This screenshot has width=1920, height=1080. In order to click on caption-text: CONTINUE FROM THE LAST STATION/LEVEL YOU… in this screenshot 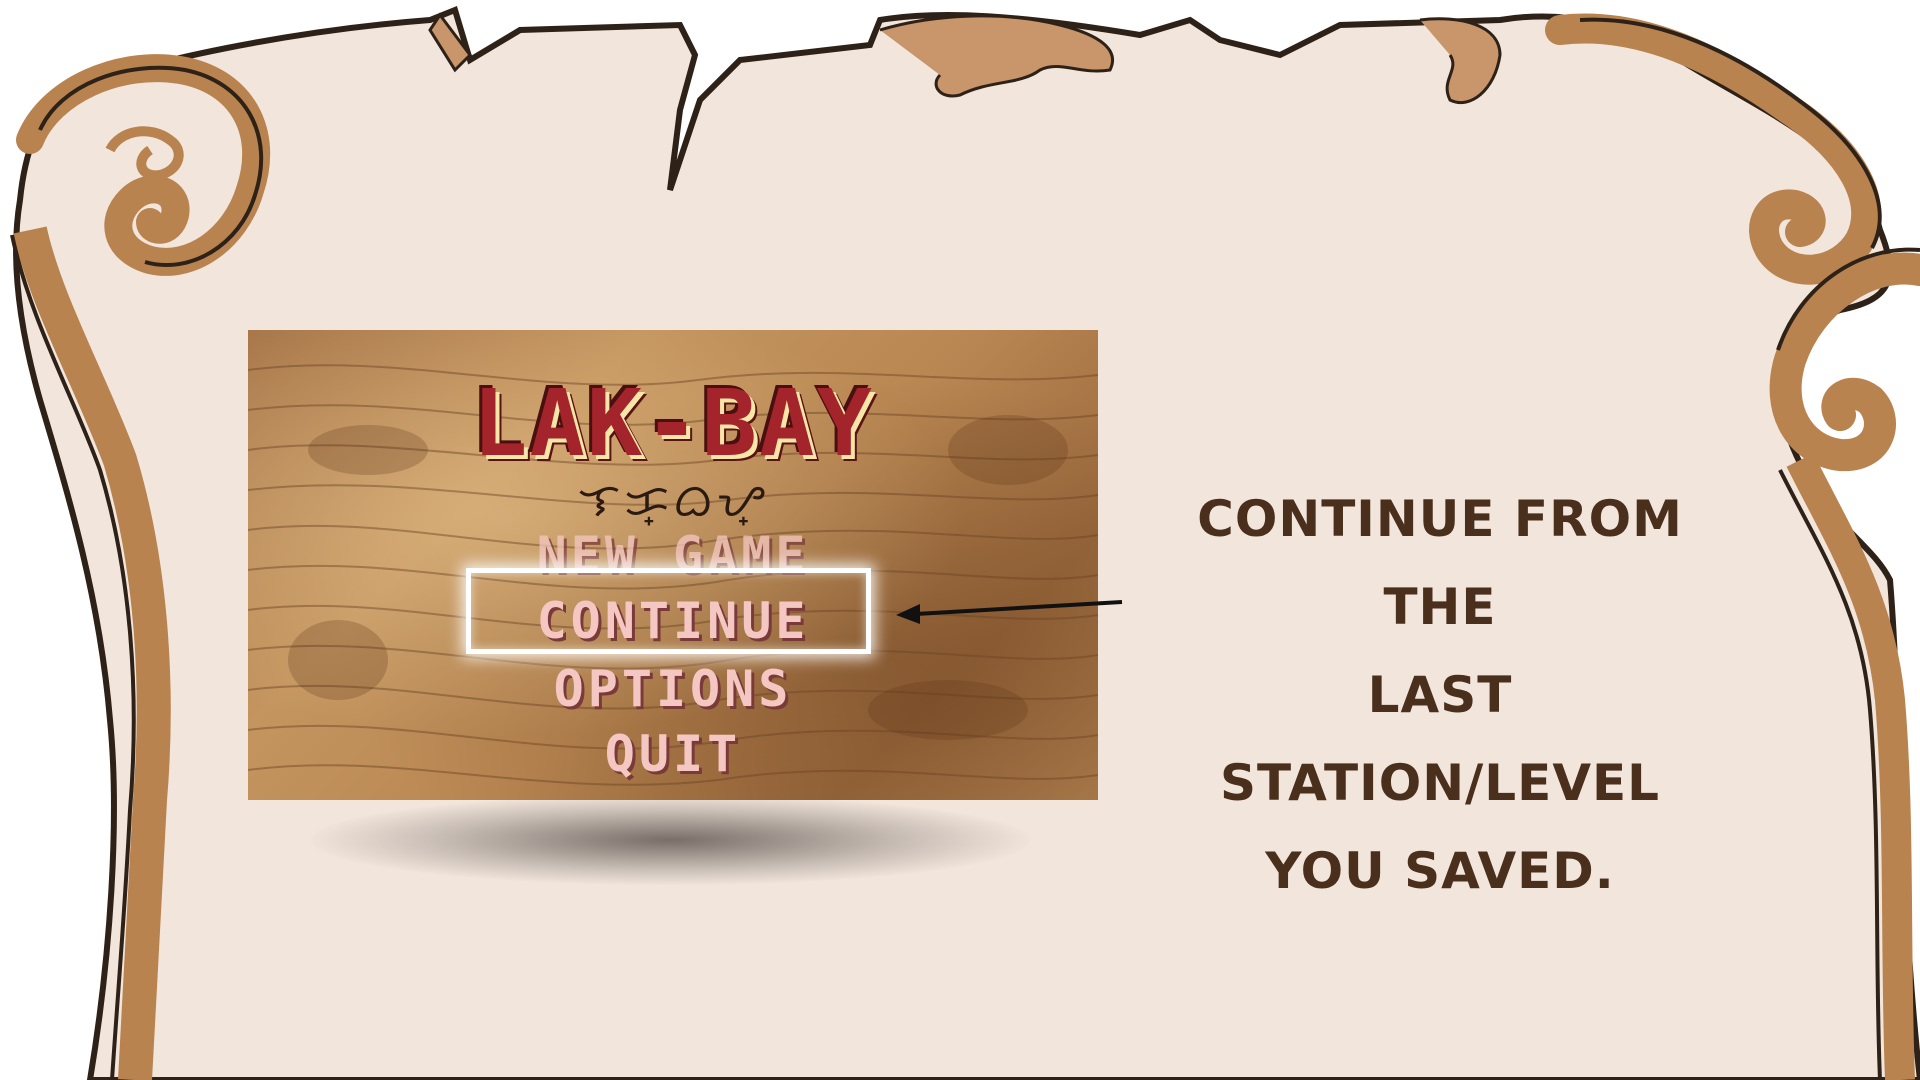, I will do `click(1440, 695)`.